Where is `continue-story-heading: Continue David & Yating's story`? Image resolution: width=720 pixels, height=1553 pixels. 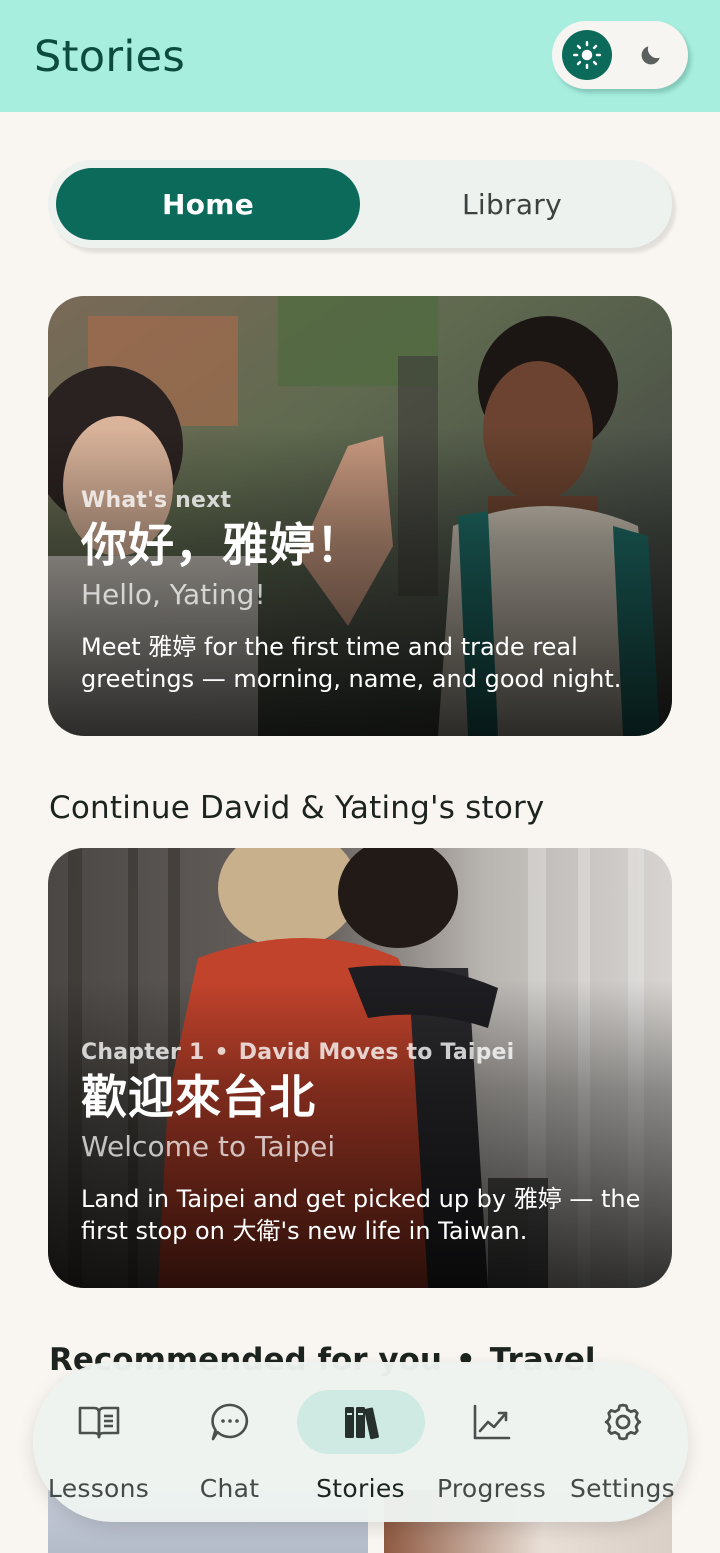 continue-story-heading: Continue David & Yating's story is located at coordinates (297, 808).